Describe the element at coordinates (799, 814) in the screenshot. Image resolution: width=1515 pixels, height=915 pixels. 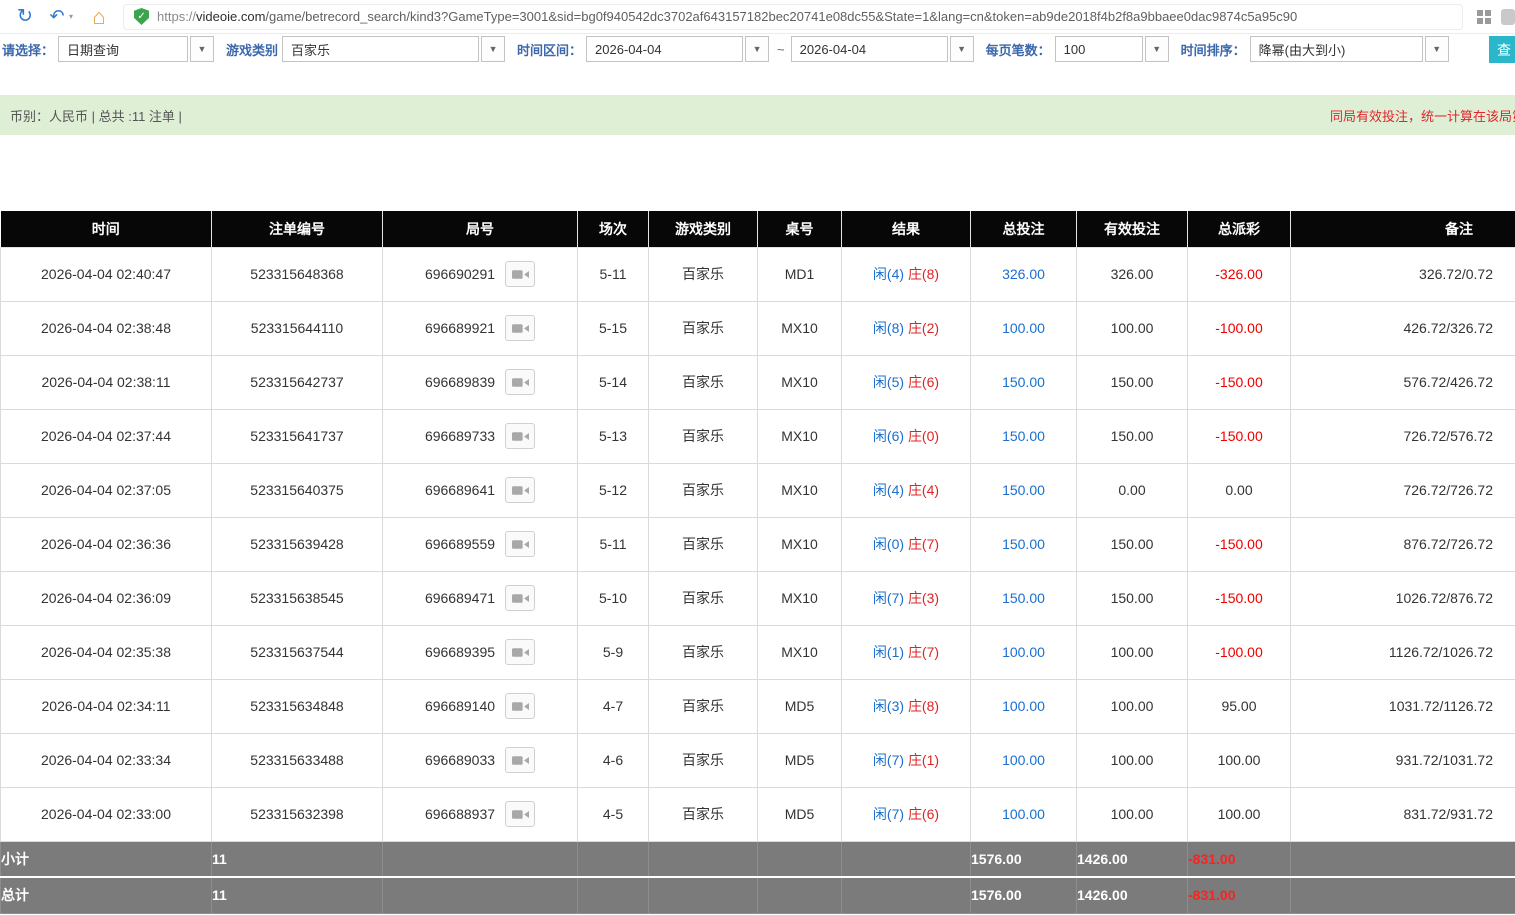
I see `cell-table-no: MD5` at that location.